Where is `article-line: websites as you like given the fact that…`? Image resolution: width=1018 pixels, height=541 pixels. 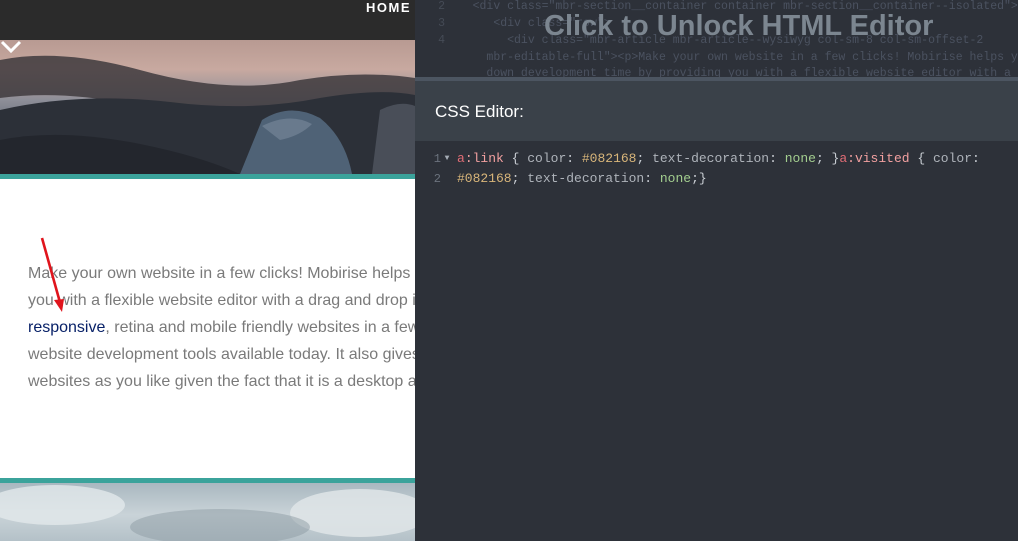 article-line: websites as you like given the fact that… is located at coordinates (221, 381).